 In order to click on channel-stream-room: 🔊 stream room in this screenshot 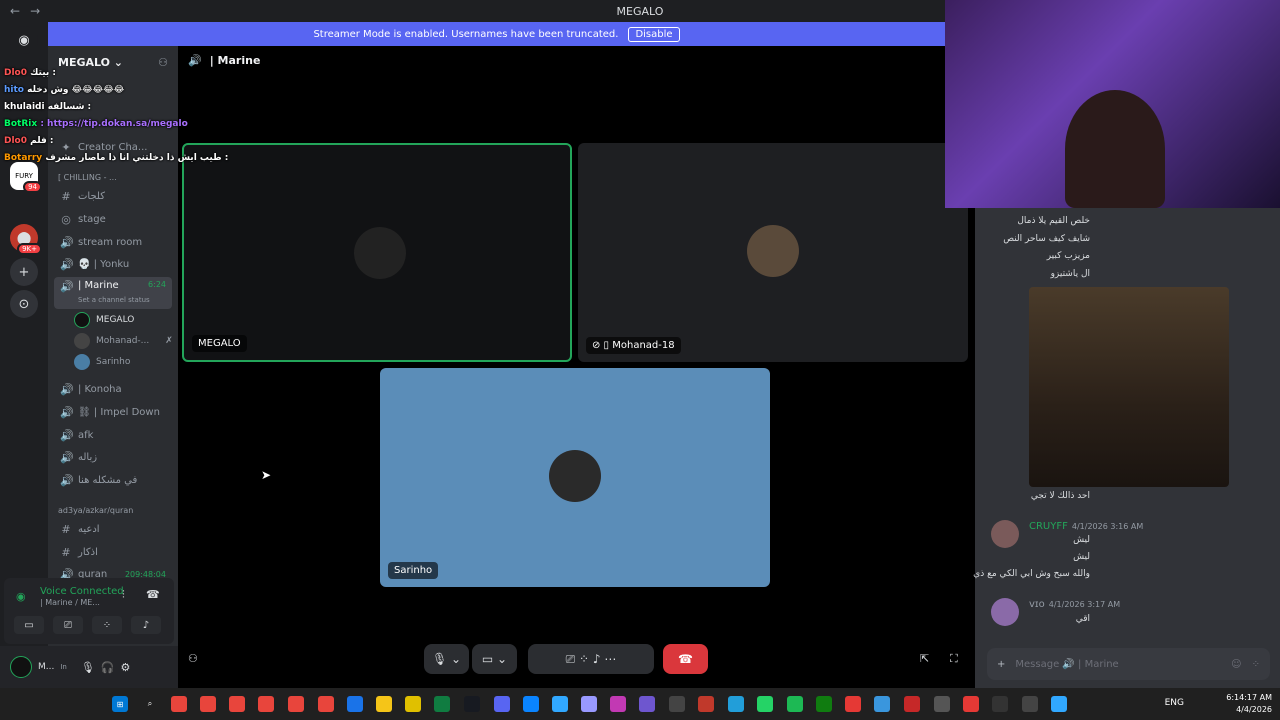, I will do `click(113, 242)`.